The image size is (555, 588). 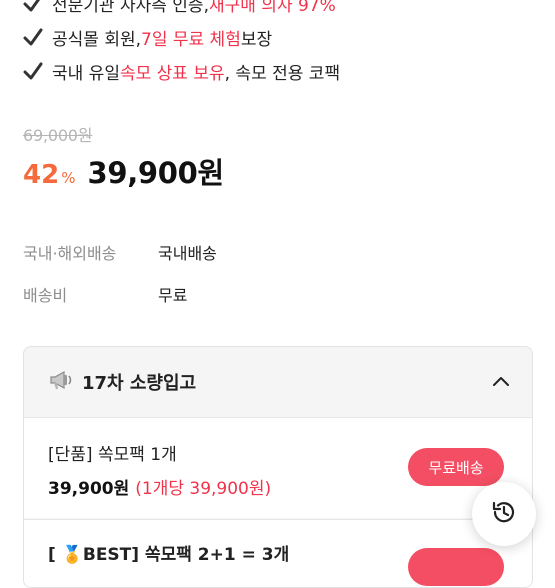 What do you see at coordinates (86, 73) in the screenshot?
I see `benefit-text: 국내 유일` at bounding box center [86, 73].